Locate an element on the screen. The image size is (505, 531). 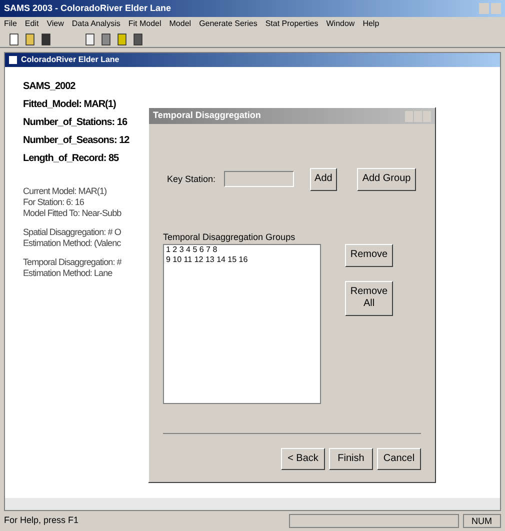
groups-label: Temporal Disaggregation Groups is located at coordinates (229, 237).